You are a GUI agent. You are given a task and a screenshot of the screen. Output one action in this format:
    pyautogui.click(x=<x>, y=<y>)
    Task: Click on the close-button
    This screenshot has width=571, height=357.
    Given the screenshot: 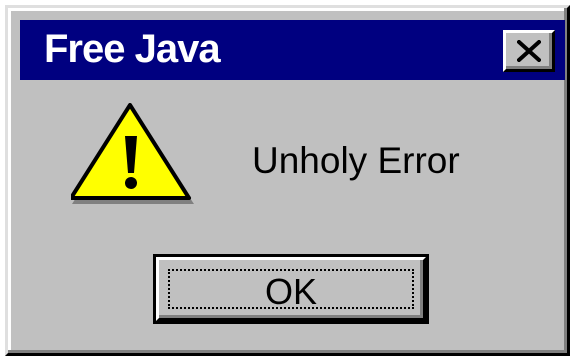 What is the action you would take?
    pyautogui.click(x=529, y=51)
    